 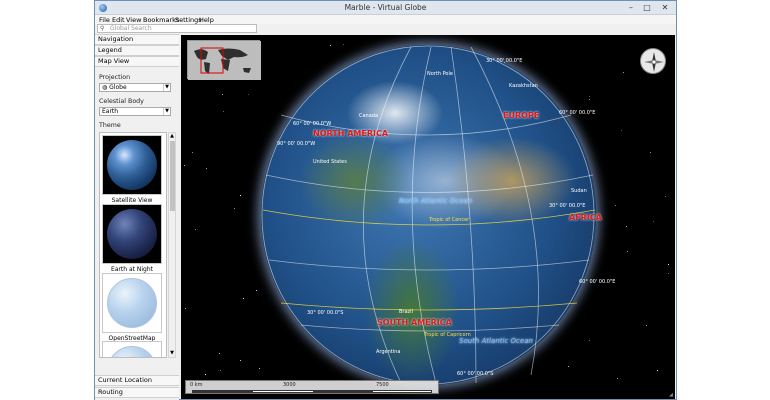 I want to click on label-kazakhstan: Kazakhstan, so click(x=523, y=86).